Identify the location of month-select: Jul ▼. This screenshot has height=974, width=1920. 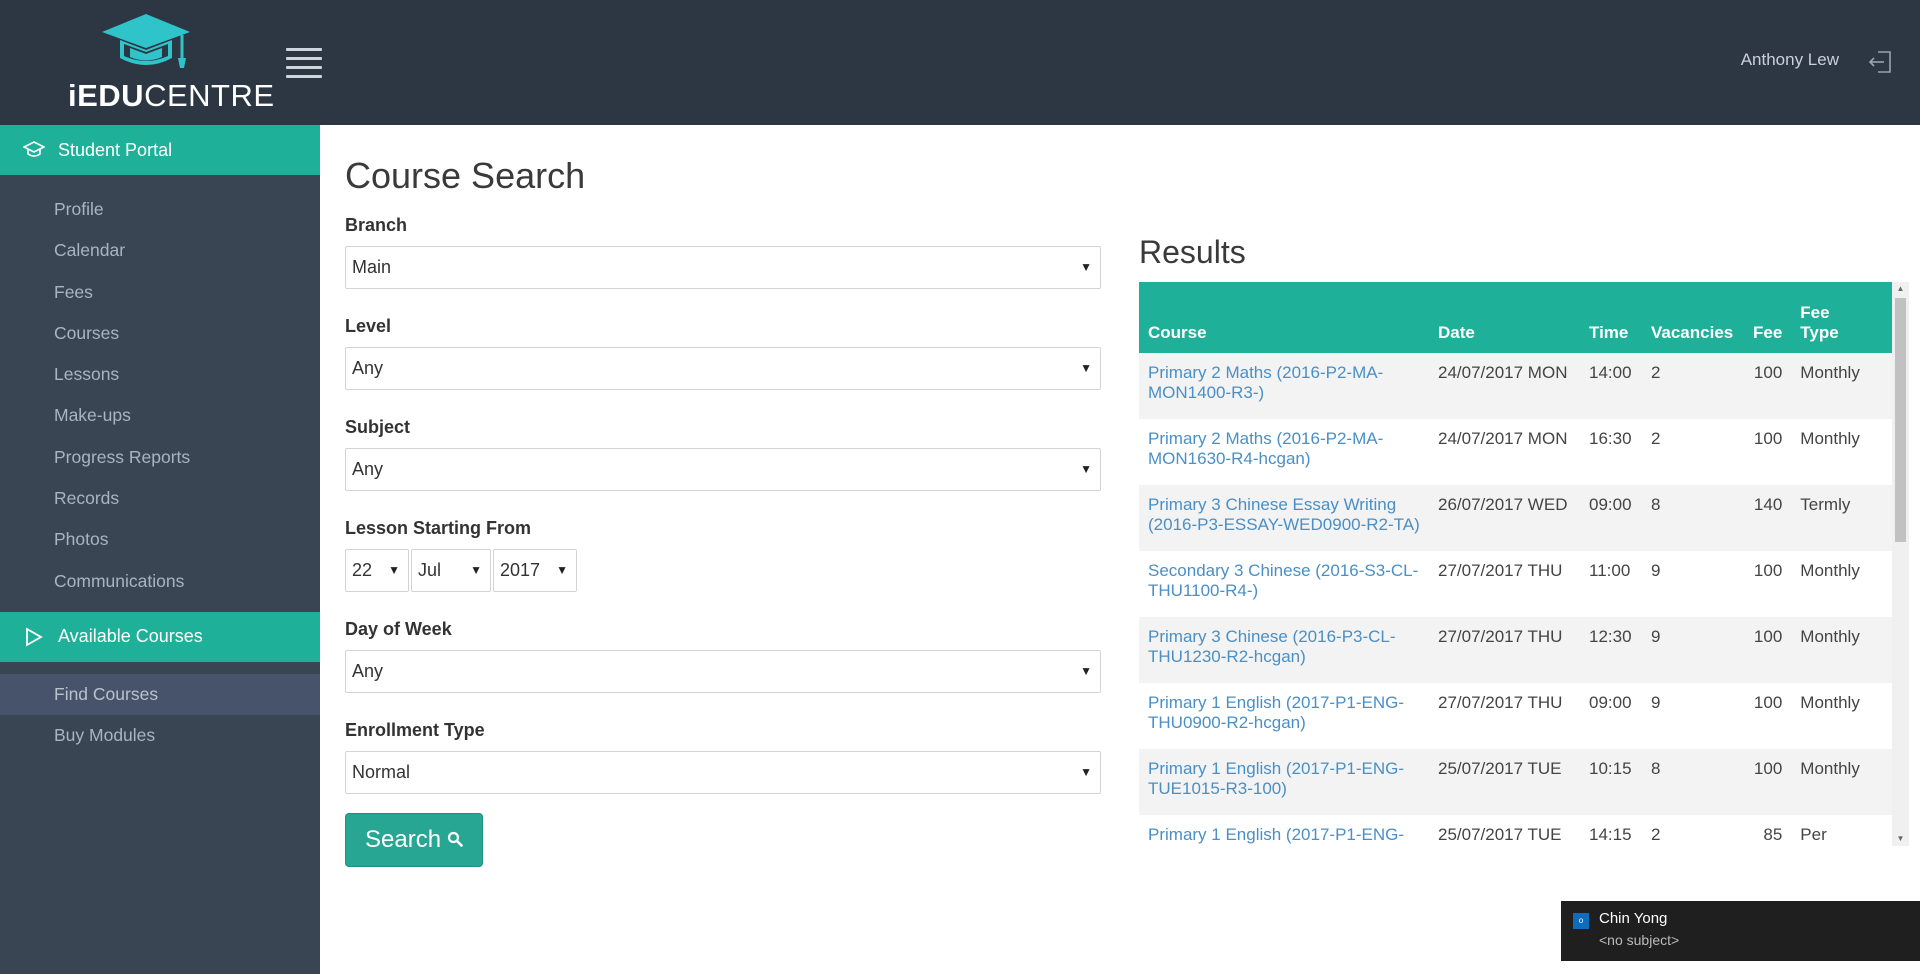
(451, 570).